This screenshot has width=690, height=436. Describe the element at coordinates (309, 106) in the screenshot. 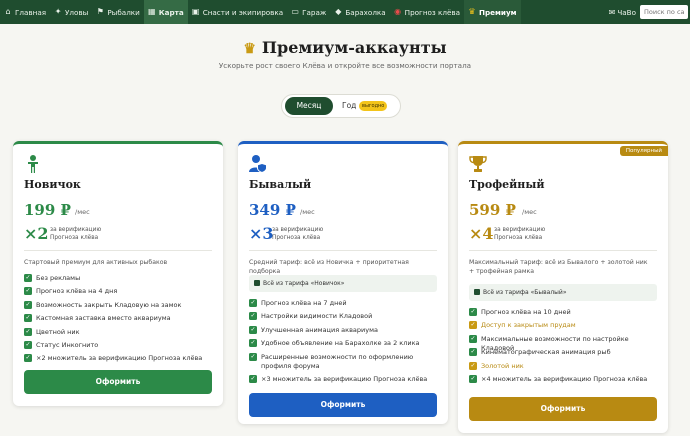

I see `toggle-month: Месяц` at that location.